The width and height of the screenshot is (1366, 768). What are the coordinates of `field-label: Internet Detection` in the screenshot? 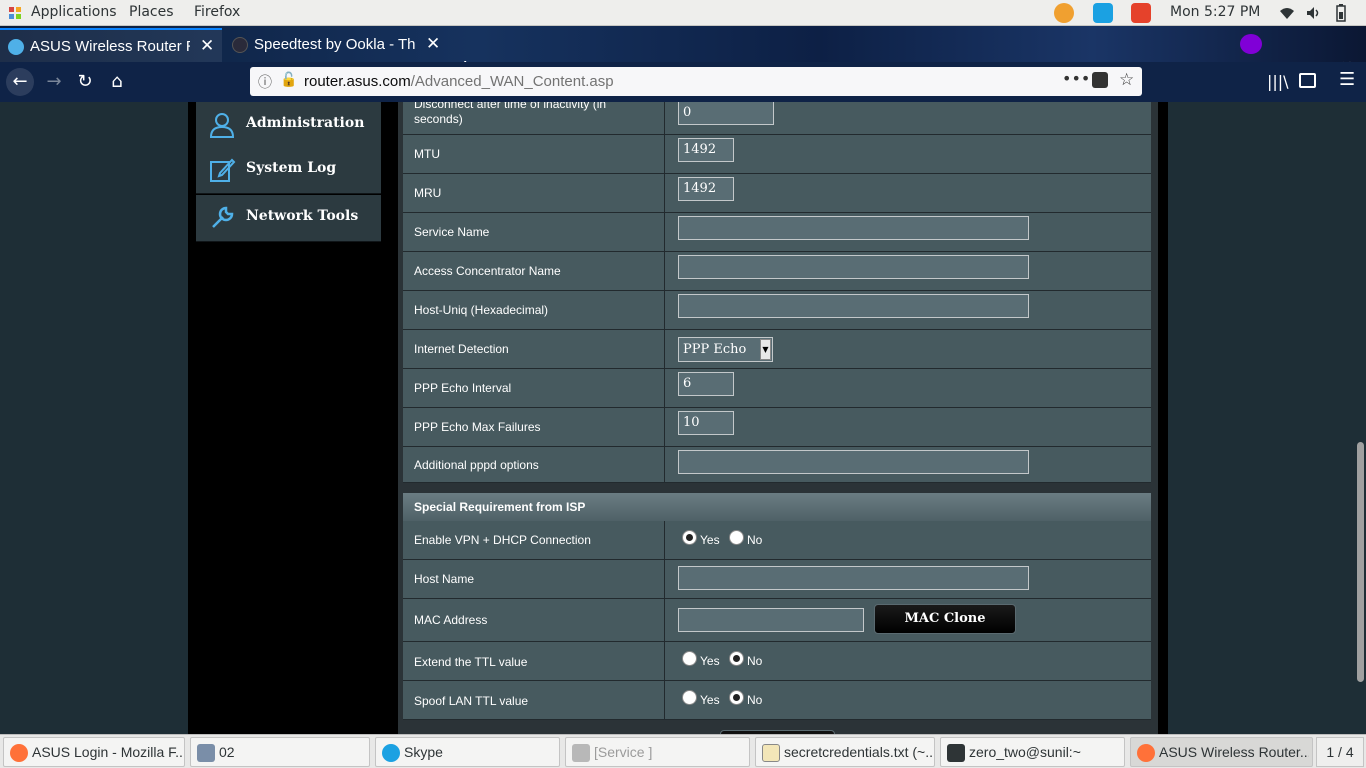 It's located at (461, 349).